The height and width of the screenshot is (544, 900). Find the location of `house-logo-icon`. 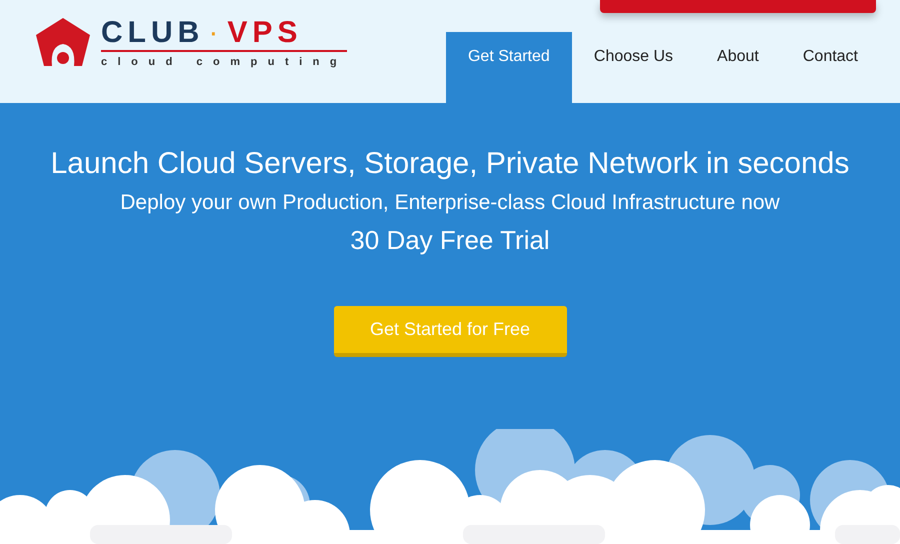

house-logo-icon is located at coordinates (63, 43).